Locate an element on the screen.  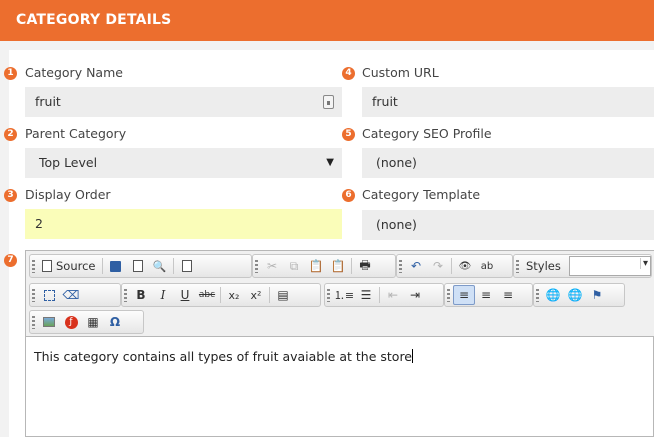
numbered-list-icon: ⒈≡ is located at coordinates (344, 295).